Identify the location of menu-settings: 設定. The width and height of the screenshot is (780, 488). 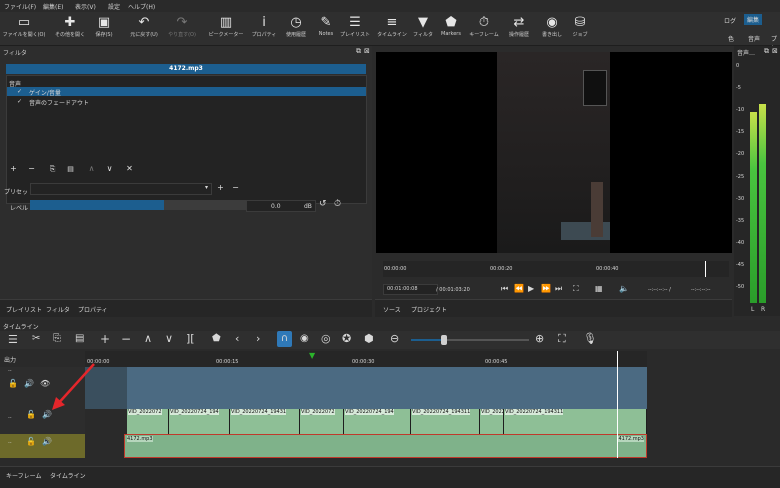
(114, 6).